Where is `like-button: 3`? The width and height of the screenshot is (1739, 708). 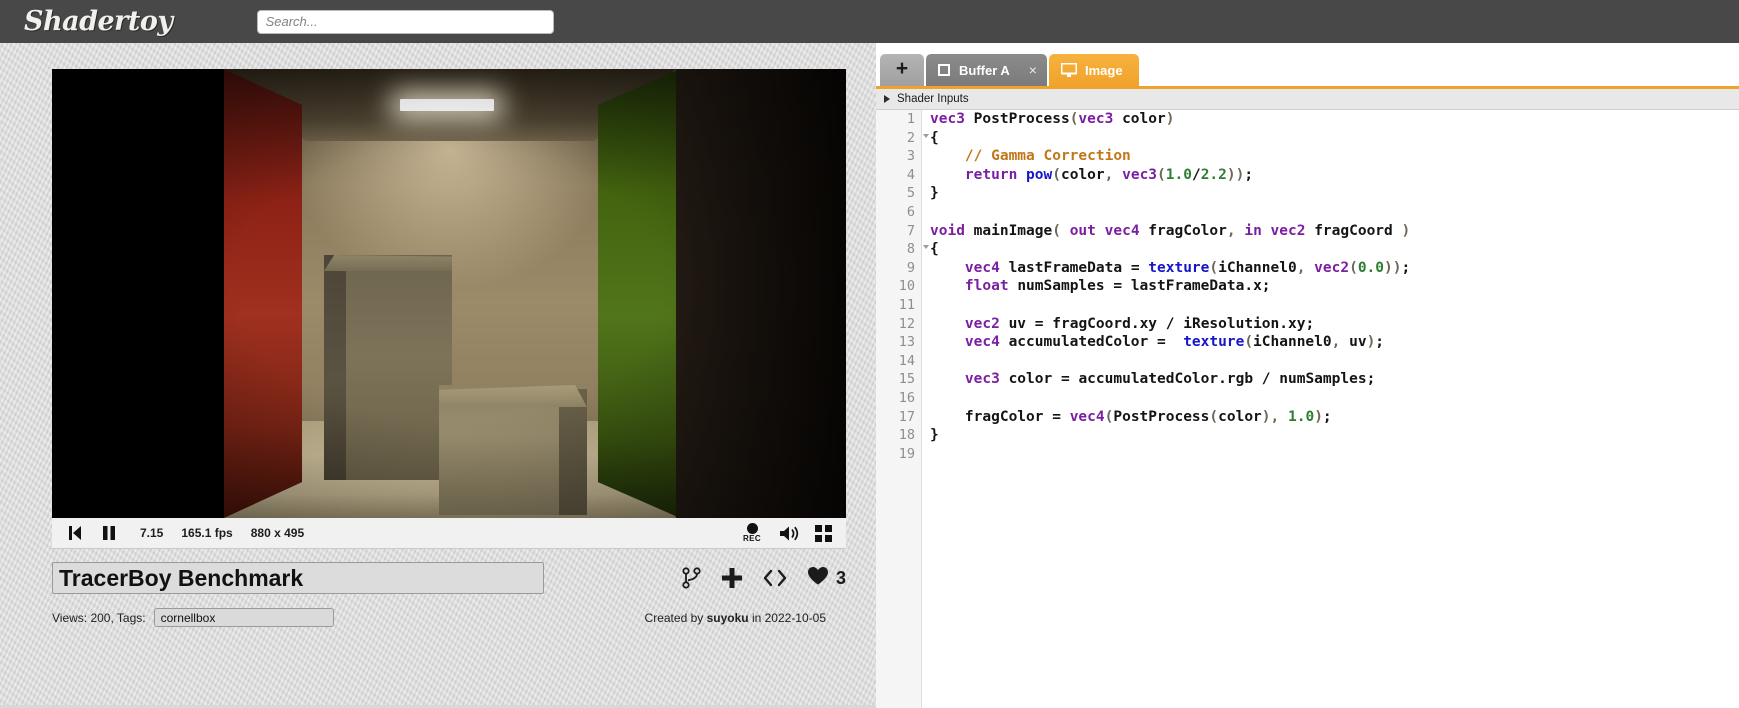 like-button: 3 is located at coordinates (826, 578).